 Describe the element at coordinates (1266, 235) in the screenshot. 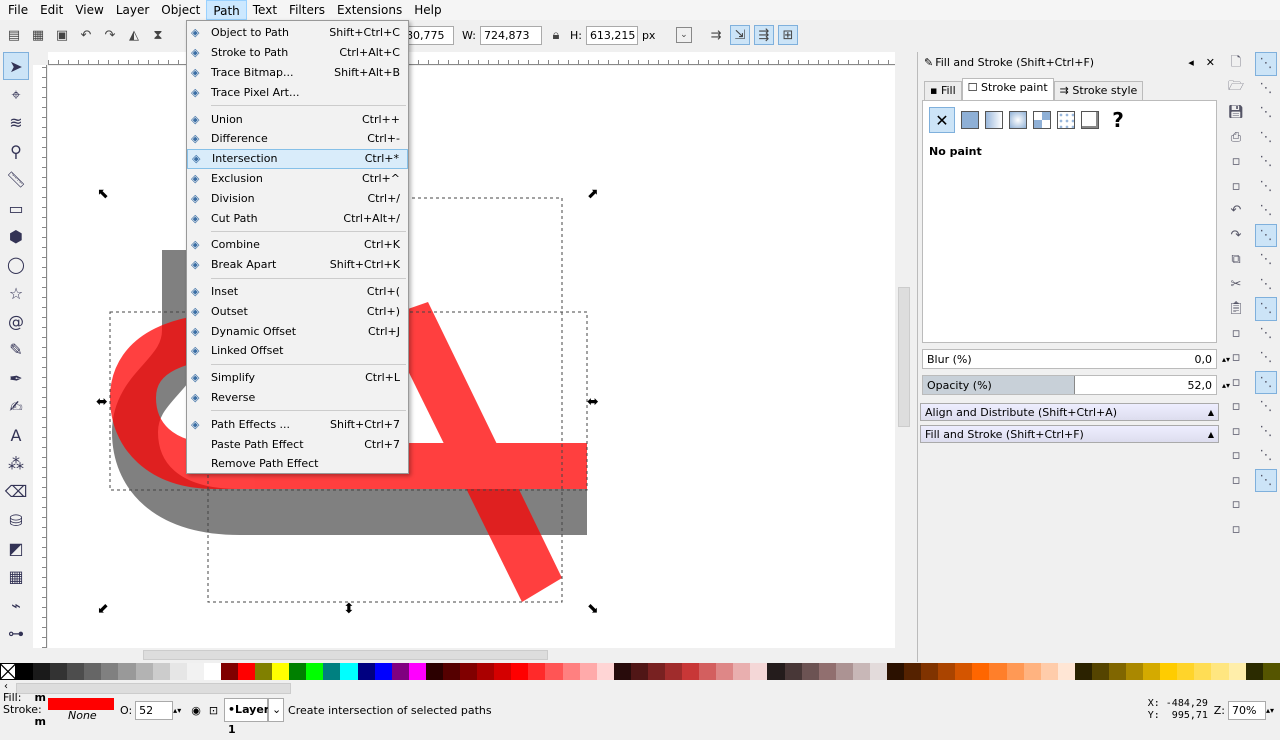

I see `snap-path-icon: ⋱` at that location.